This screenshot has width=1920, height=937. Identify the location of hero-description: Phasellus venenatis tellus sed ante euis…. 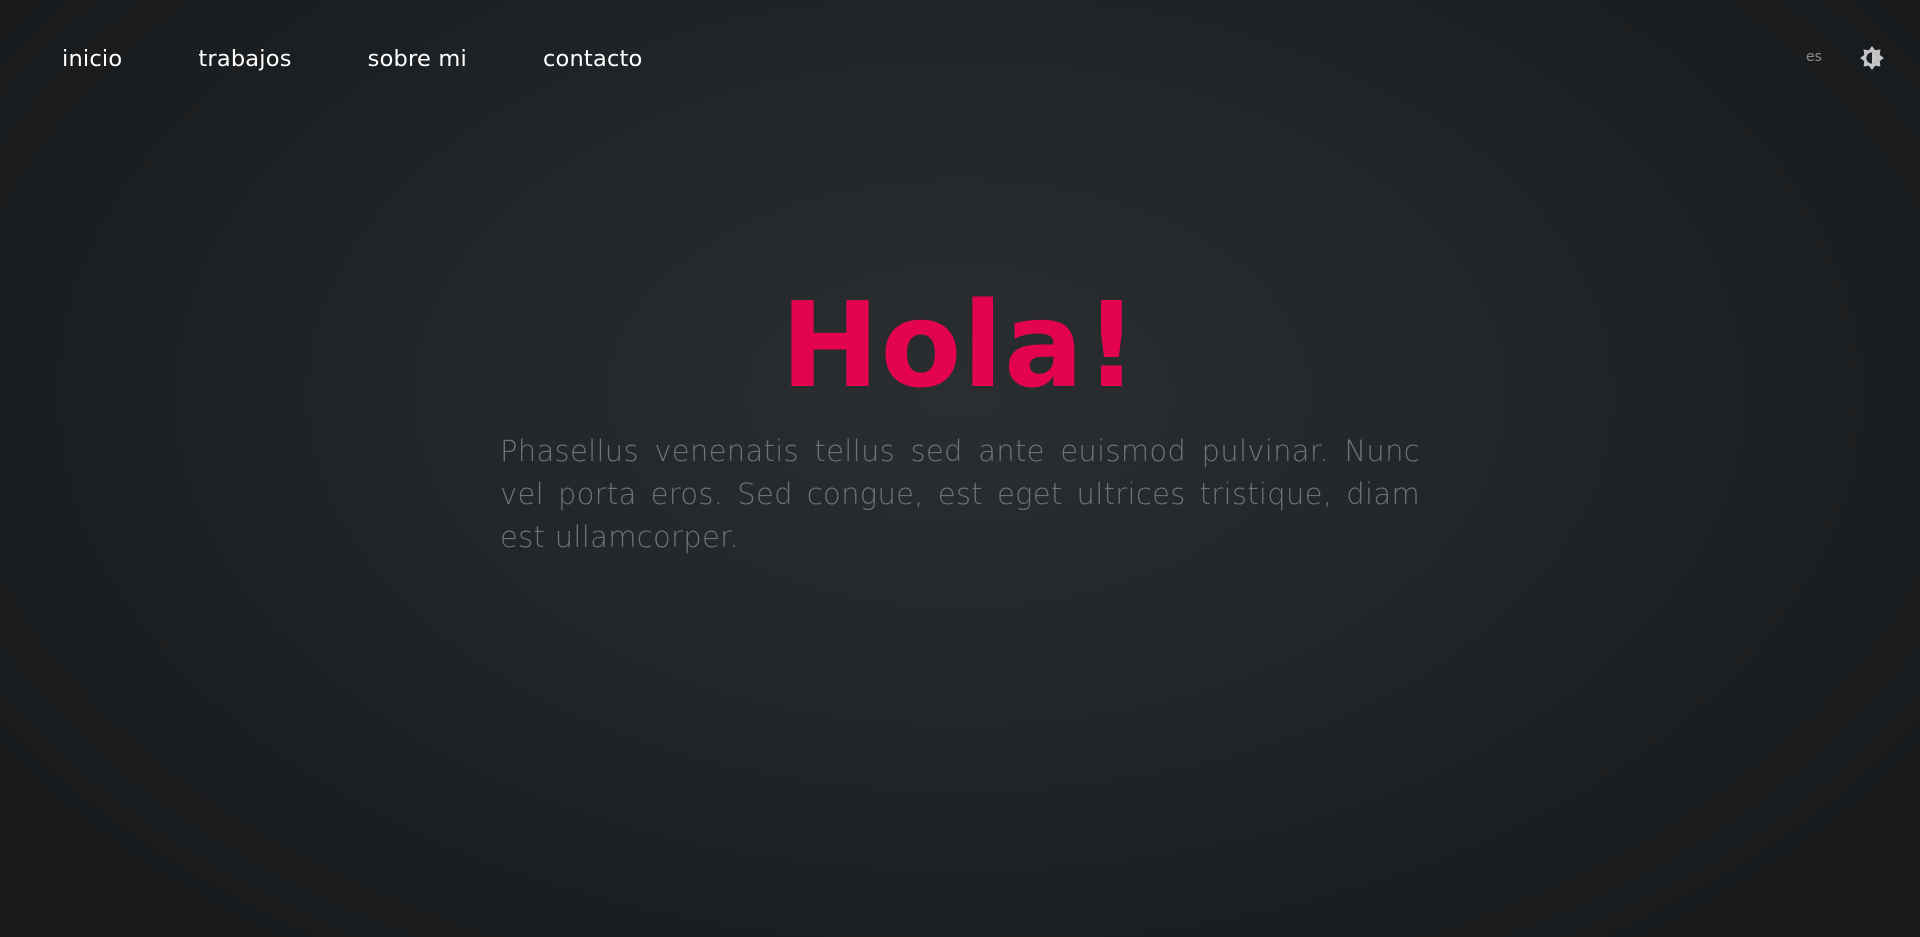
(960, 494).